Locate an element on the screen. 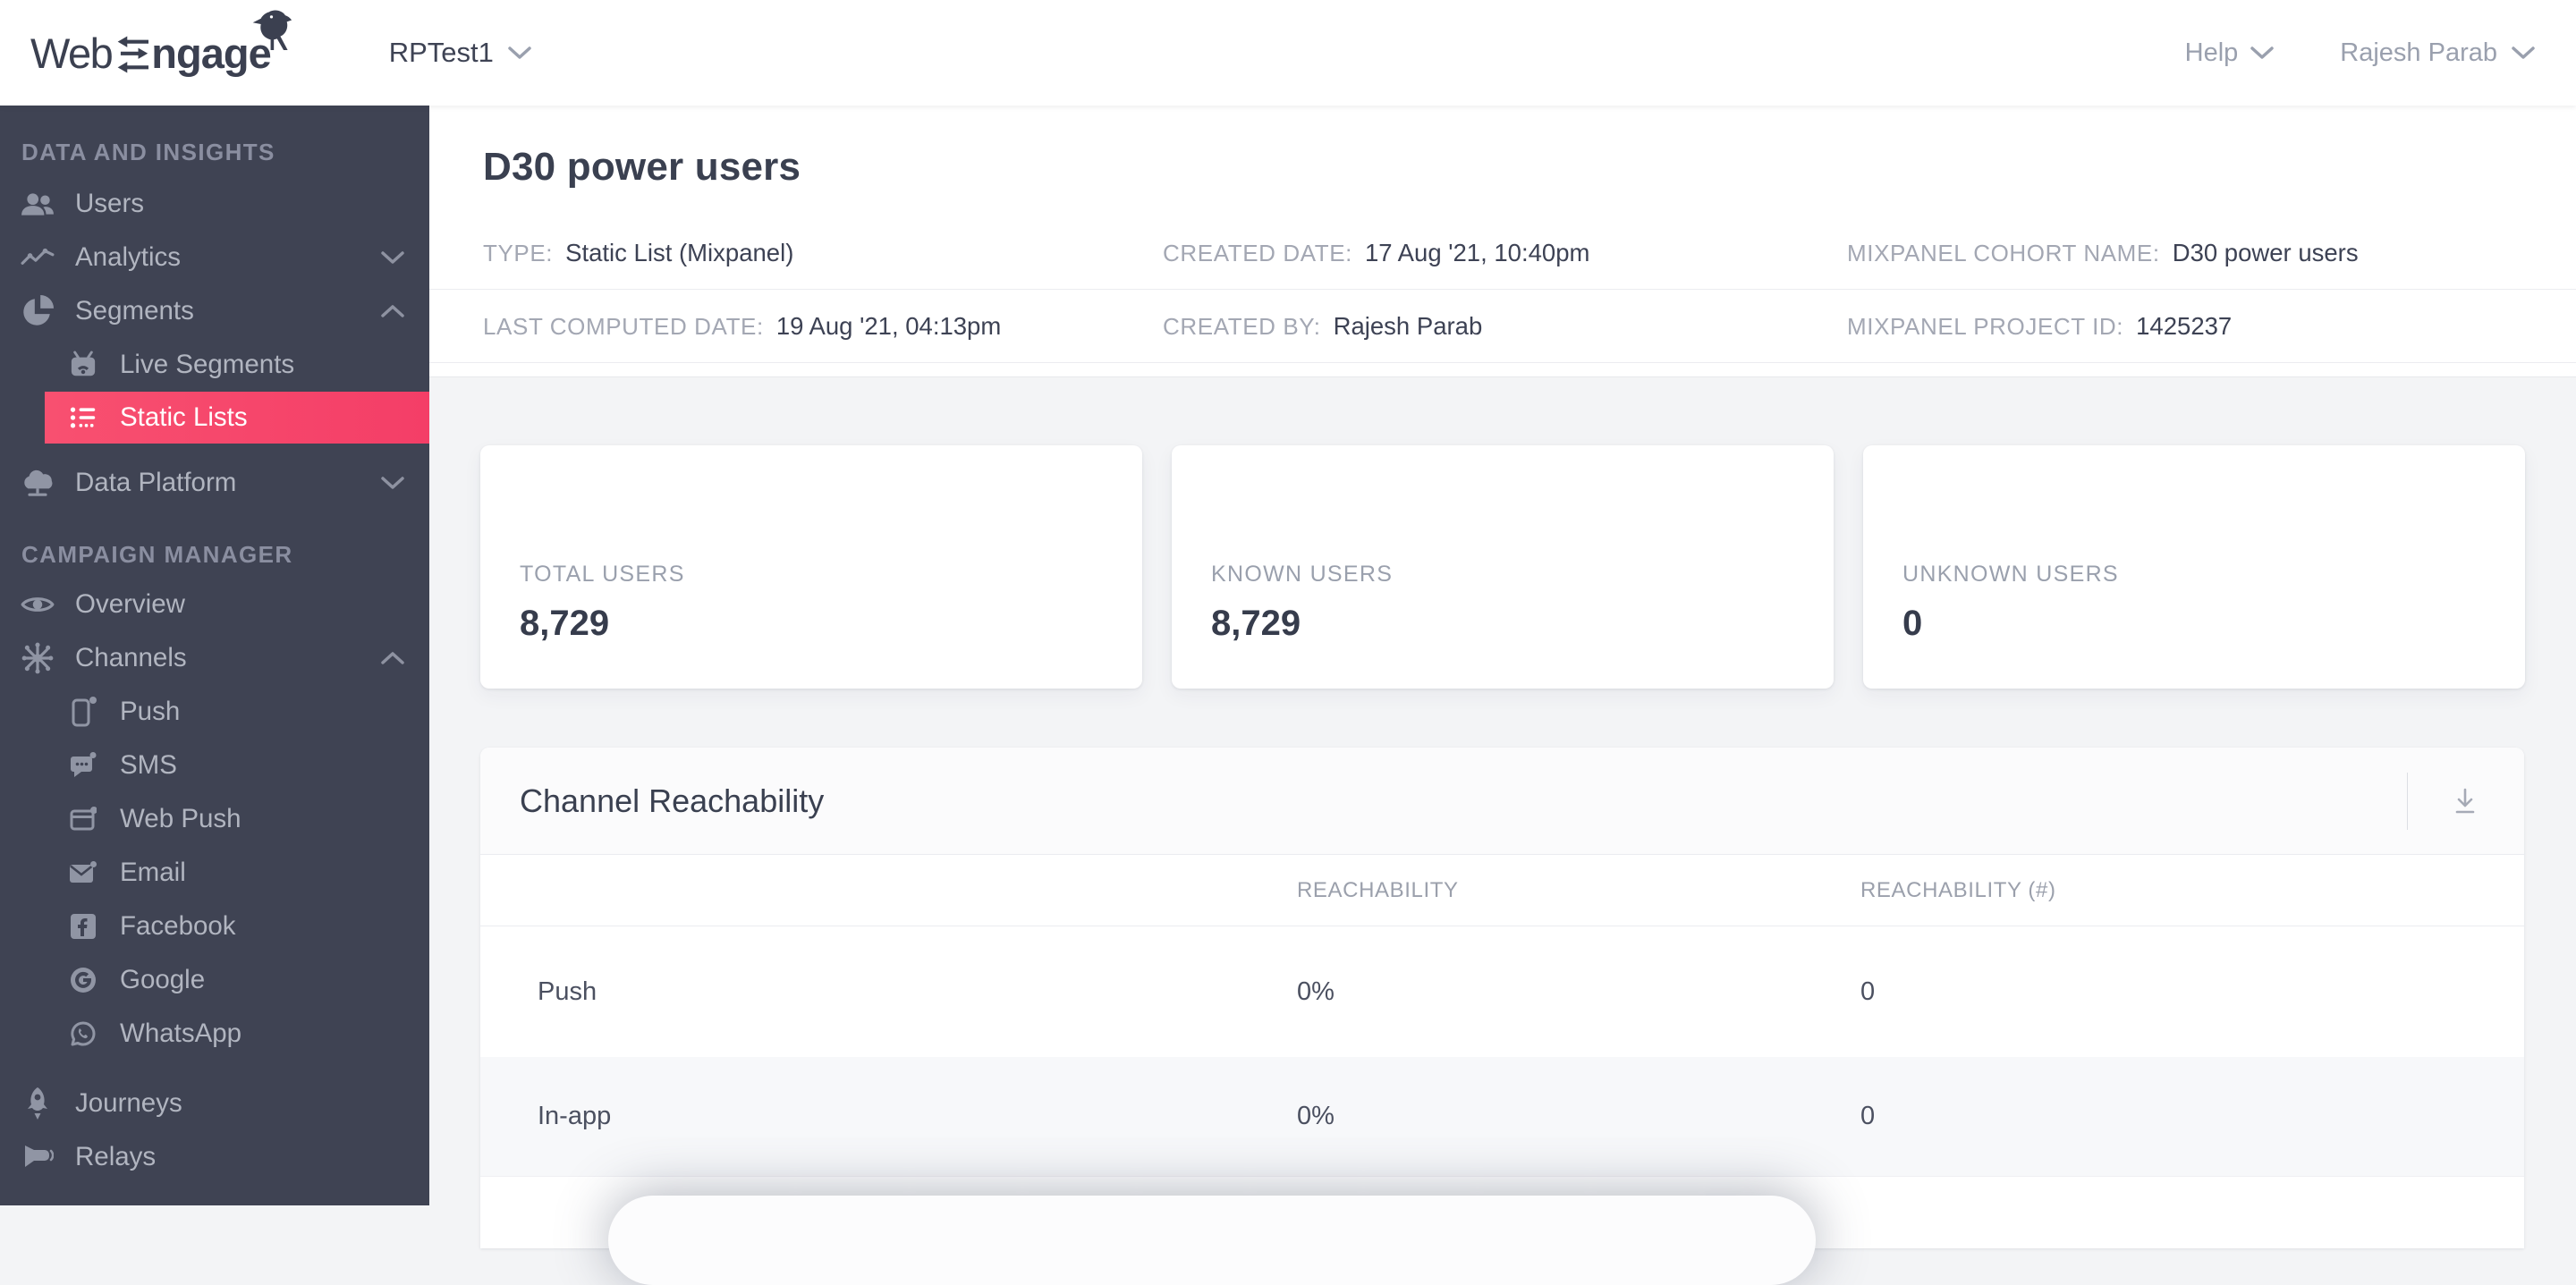 This screenshot has width=2576, height=1285. meta-mixpanel-project-id: MIXPANEL PROJECT ID: 1425237 is located at coordinates (2211, 327).